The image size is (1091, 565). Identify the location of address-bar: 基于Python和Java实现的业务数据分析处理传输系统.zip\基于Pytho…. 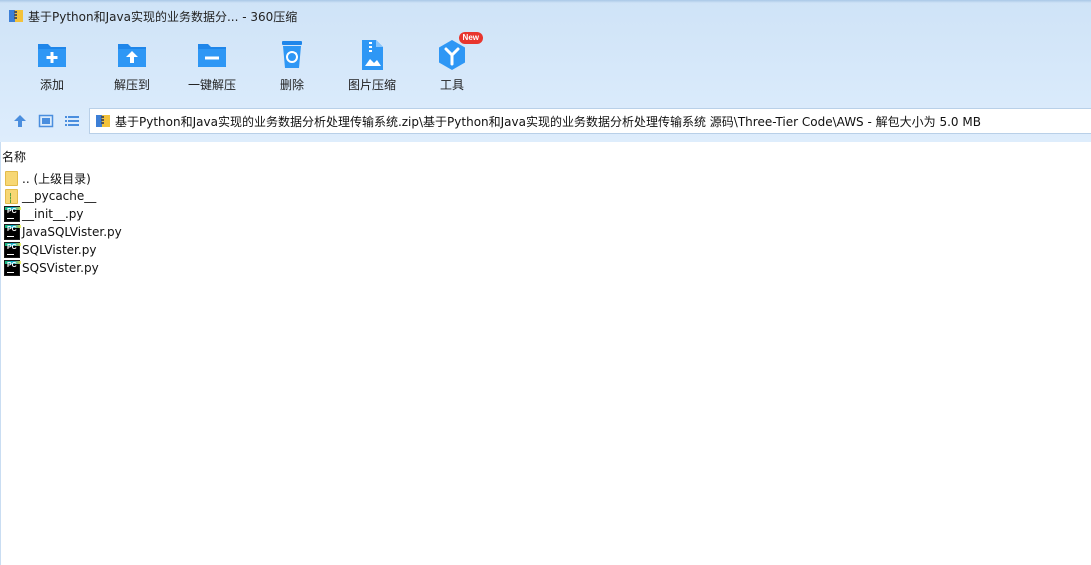
(590, 121).